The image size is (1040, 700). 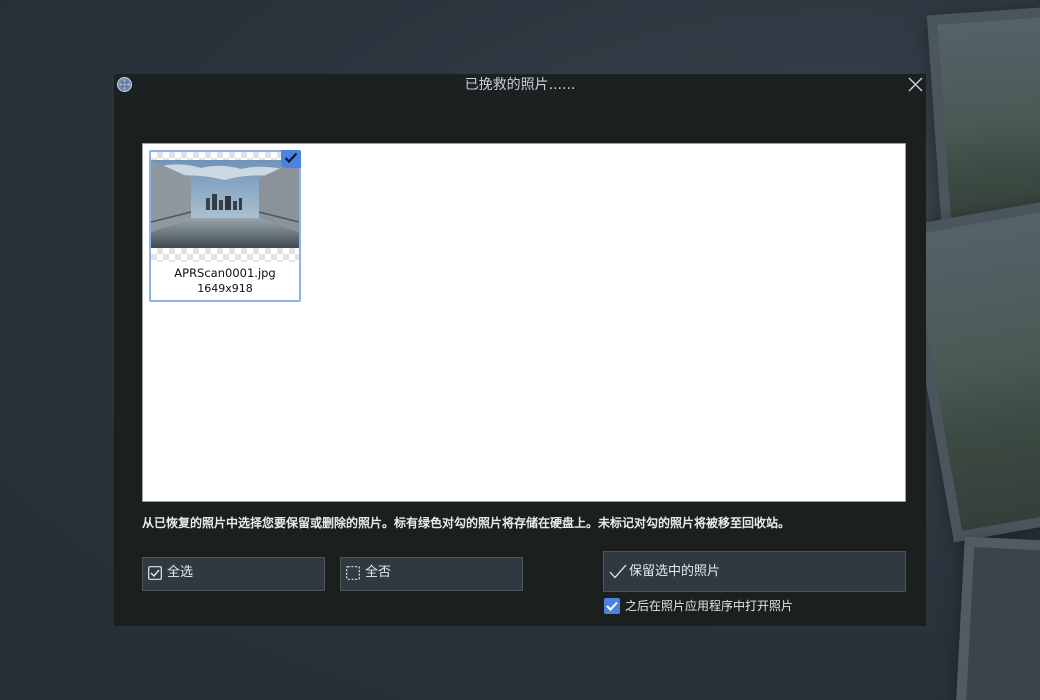 I want to click on photo-preview, so click(x=225, y=207).